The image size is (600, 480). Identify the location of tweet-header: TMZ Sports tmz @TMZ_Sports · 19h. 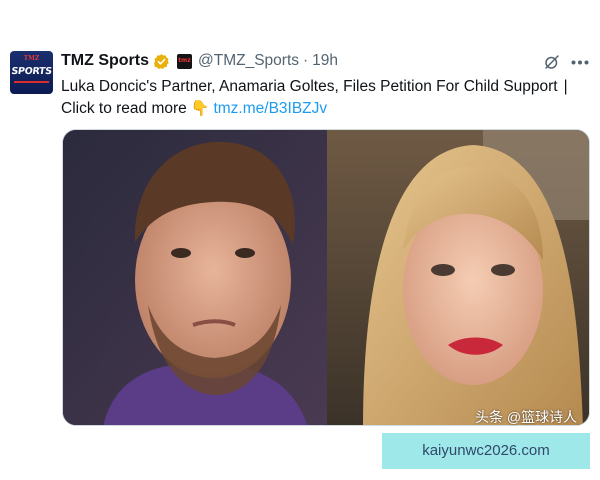
(199, 61).